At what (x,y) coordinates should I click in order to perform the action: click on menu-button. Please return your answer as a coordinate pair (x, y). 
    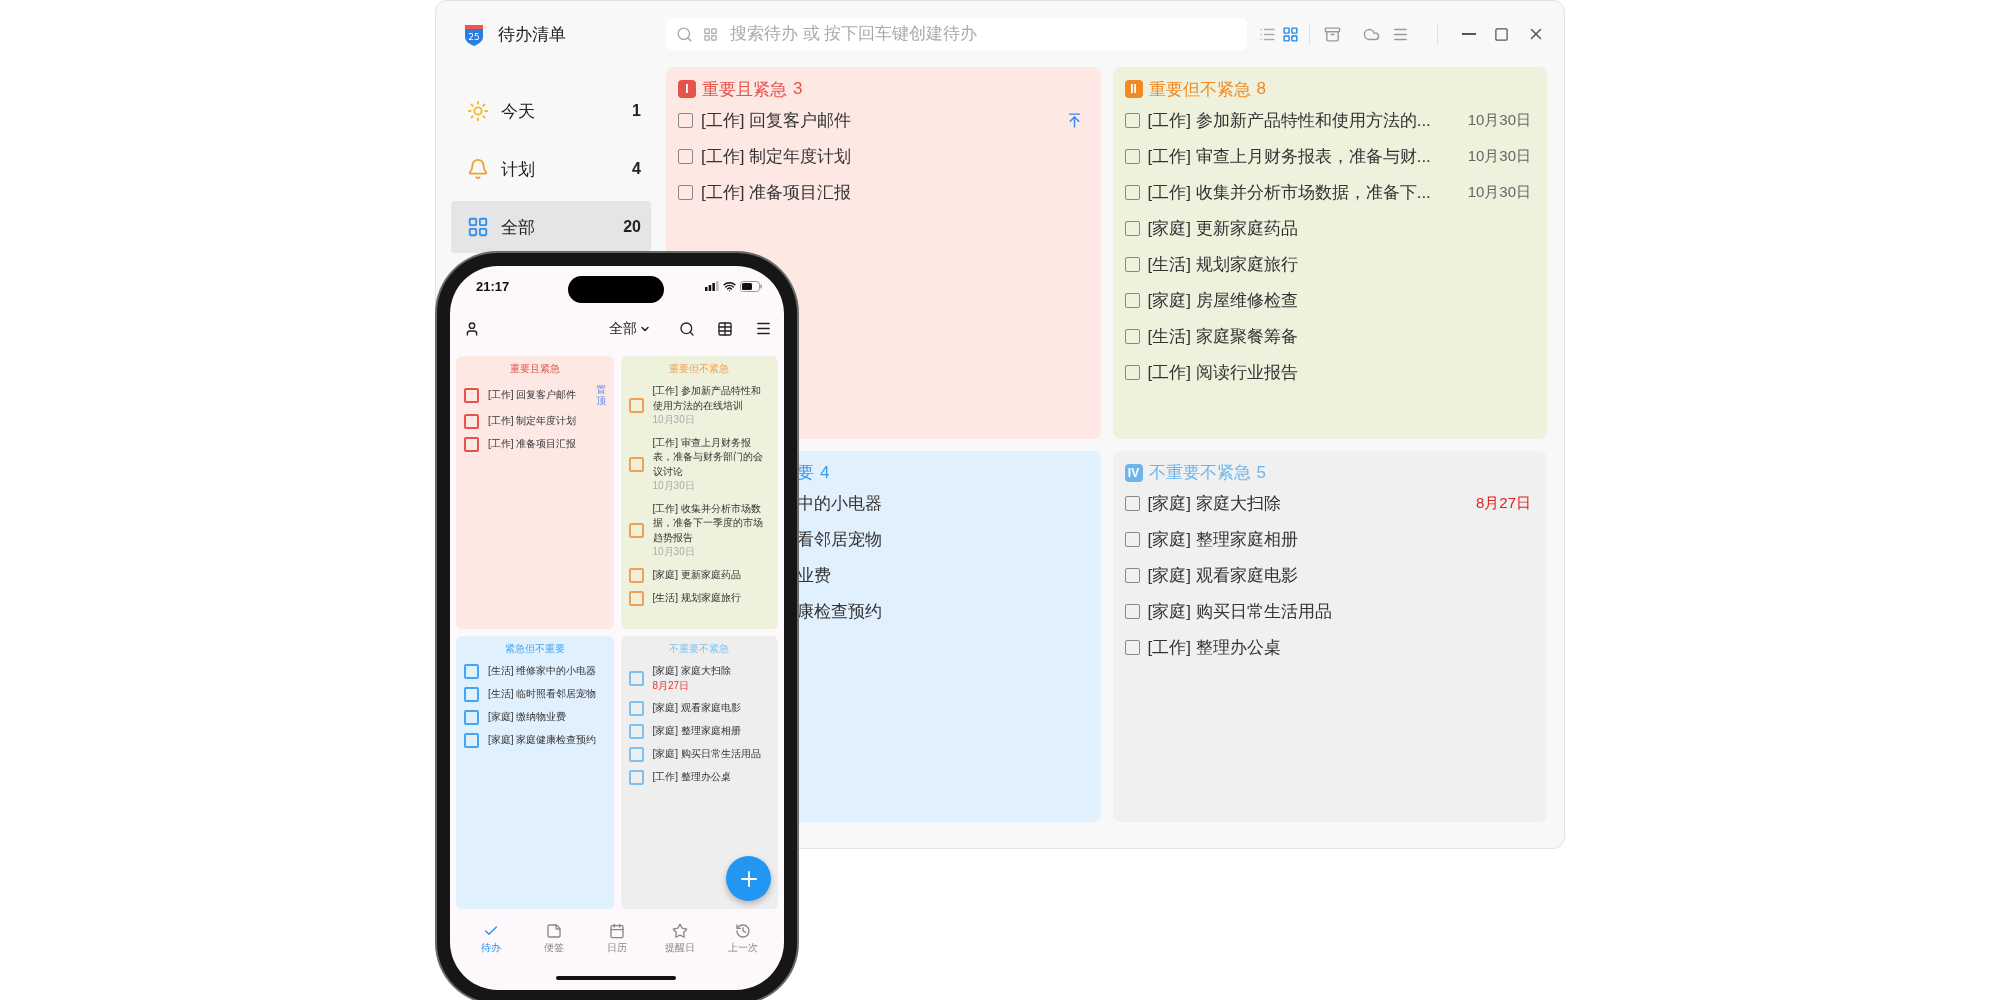
    Looking at the image, I should click on (763, 328).